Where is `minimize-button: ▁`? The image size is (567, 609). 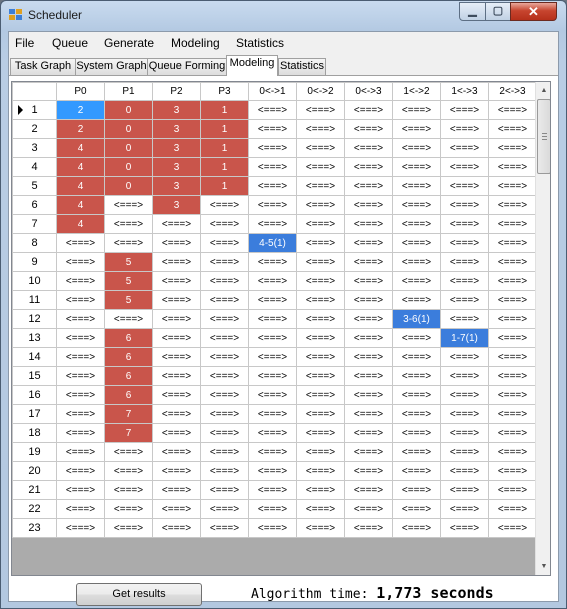 minimize-button: ▁ is located at coordinates (472, 11).